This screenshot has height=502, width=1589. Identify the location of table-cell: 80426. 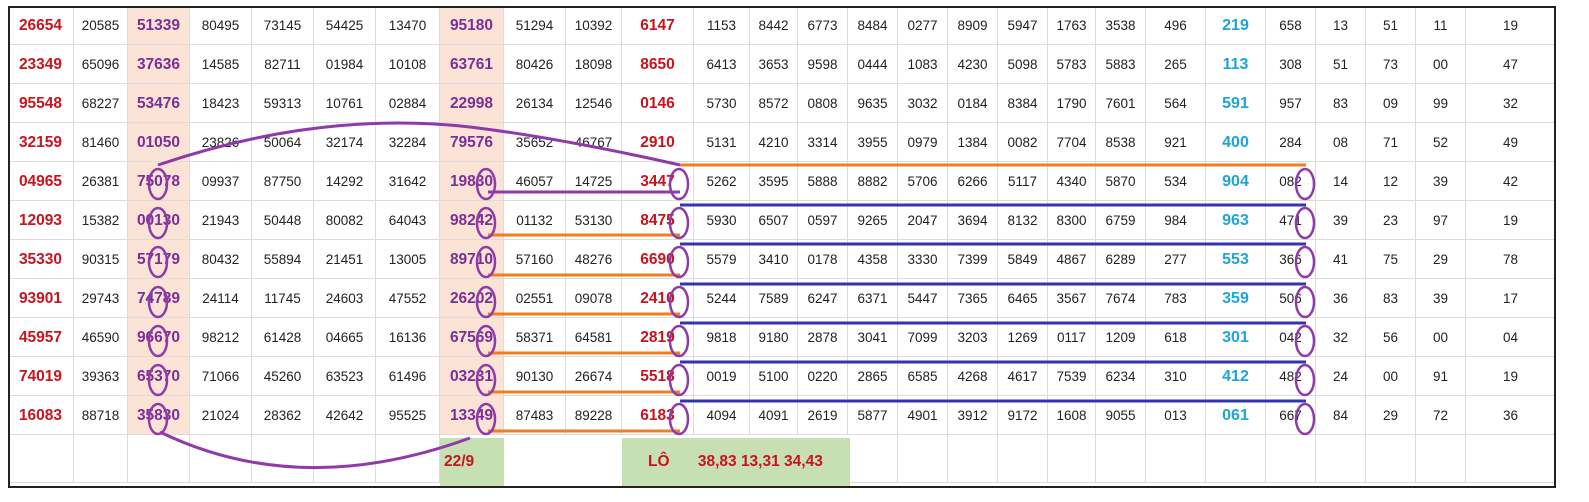
(535, 64).